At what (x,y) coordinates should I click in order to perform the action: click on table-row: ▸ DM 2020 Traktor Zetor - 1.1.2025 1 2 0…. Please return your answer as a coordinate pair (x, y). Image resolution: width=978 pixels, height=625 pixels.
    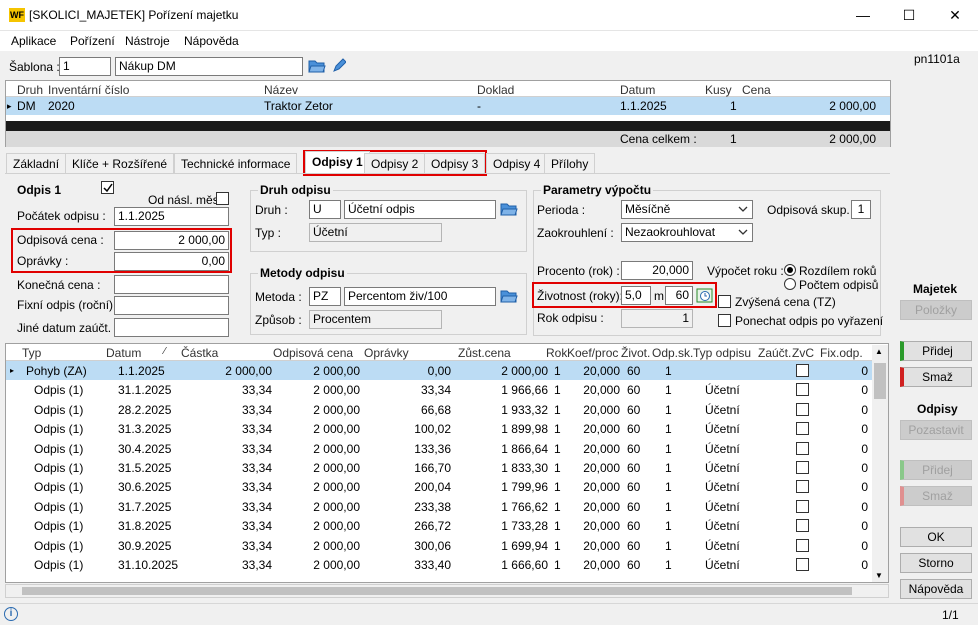
    Looking at the image, I should click on (448, 106).